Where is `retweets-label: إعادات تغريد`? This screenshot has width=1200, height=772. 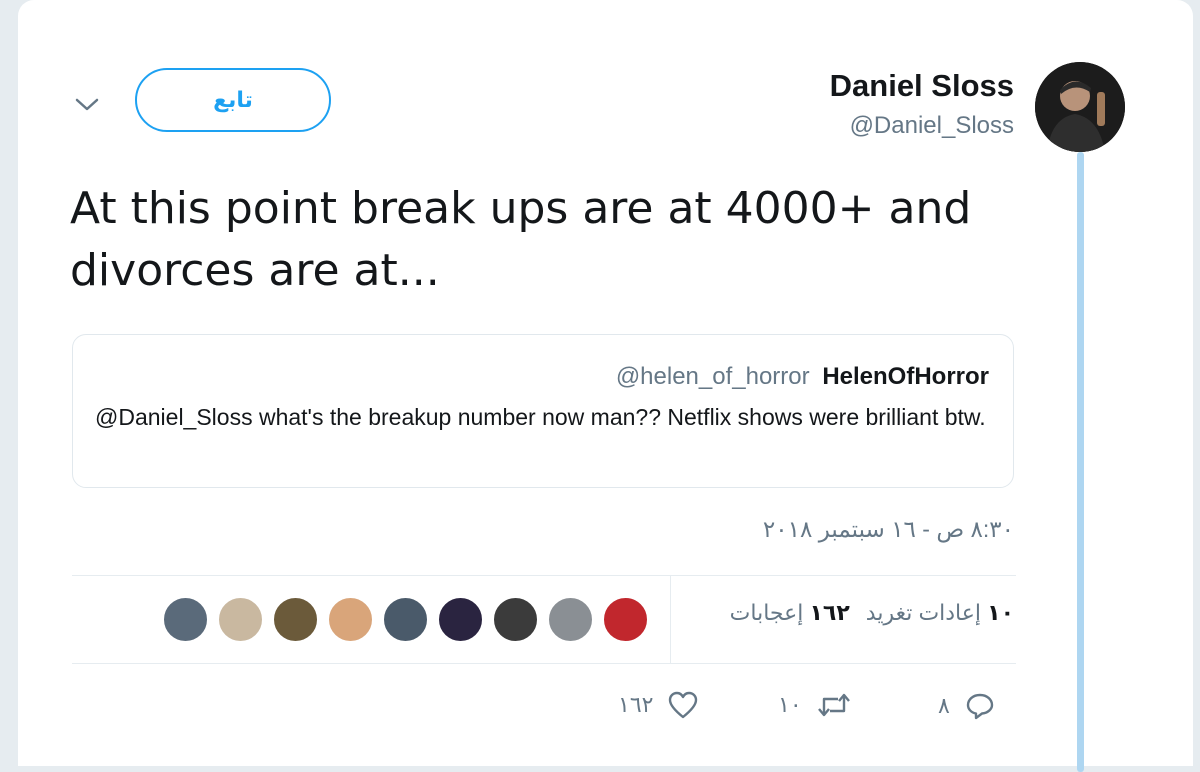 retweets-label: إعادات تغريد is located at coordinates (923, 612).